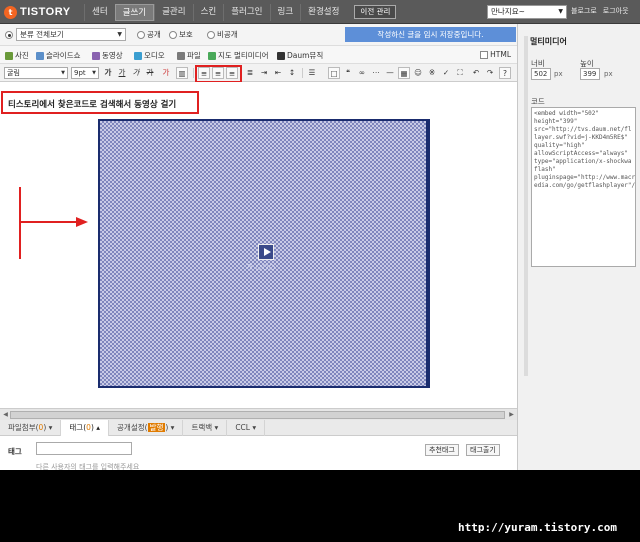 This screenshot has height=542, width=640. Describe the element at coordinates (41, 427) in the screenshot. I see `tab-attachments-count: 0` at that location.